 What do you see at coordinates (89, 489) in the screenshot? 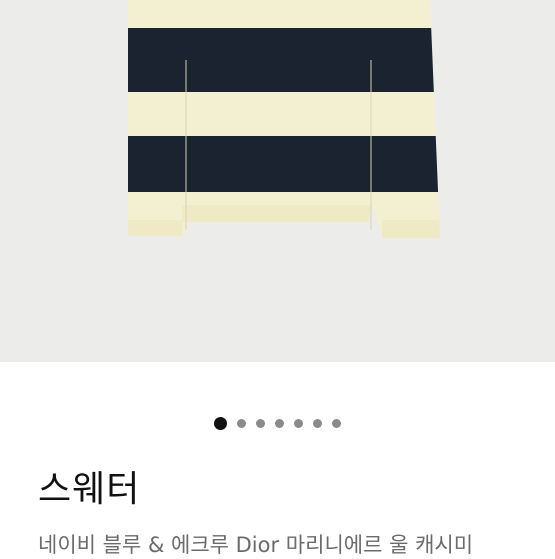
I see `product-title: 스웨터` at bounding box center [89, 489].